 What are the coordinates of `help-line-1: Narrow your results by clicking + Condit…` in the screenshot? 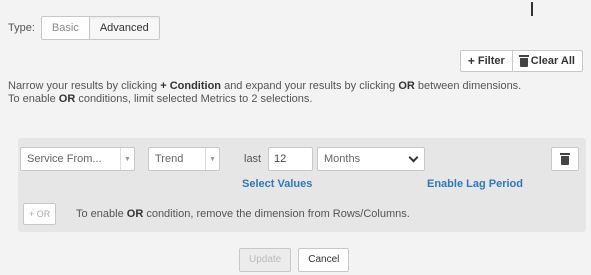 It's located at (265, 86).